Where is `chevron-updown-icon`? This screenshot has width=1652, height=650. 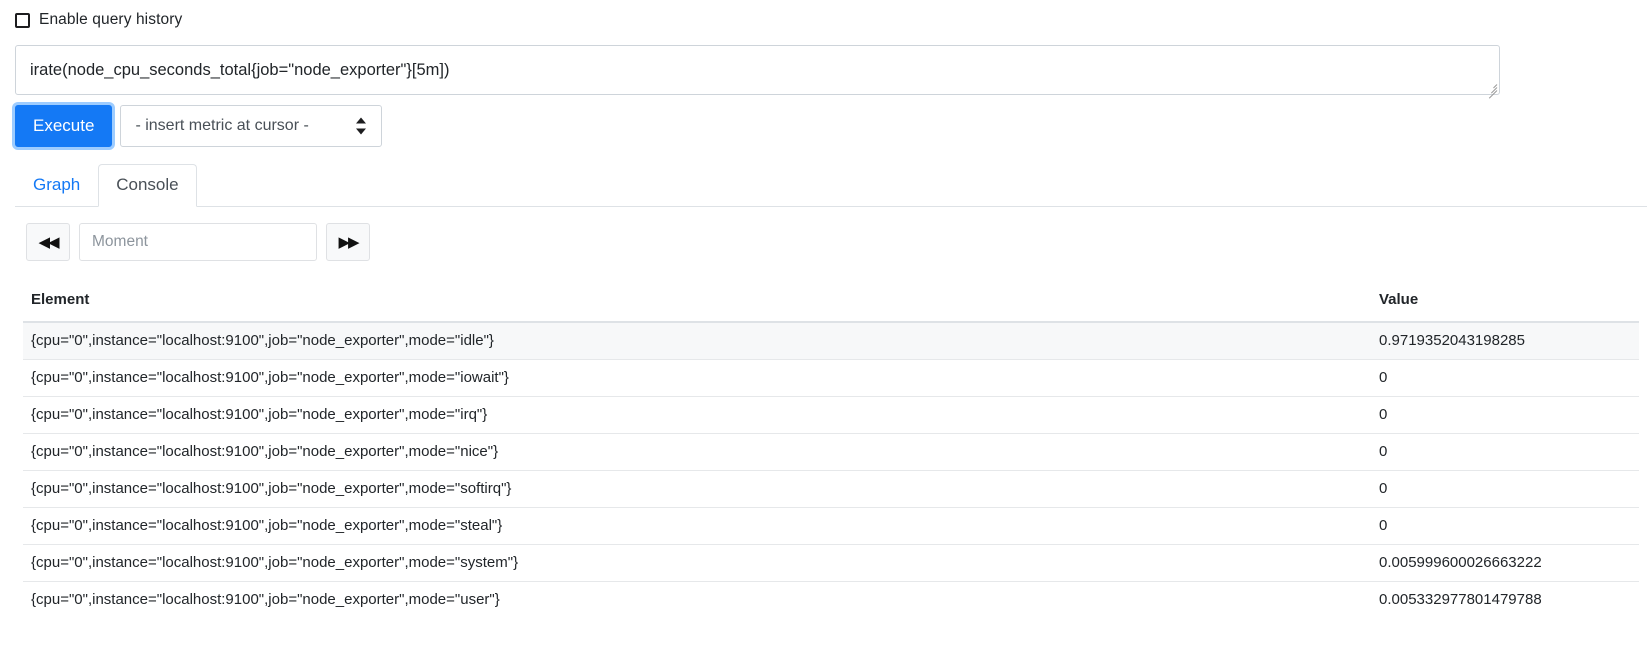
chevron-updown-icon is located at coordinates (361, 126).